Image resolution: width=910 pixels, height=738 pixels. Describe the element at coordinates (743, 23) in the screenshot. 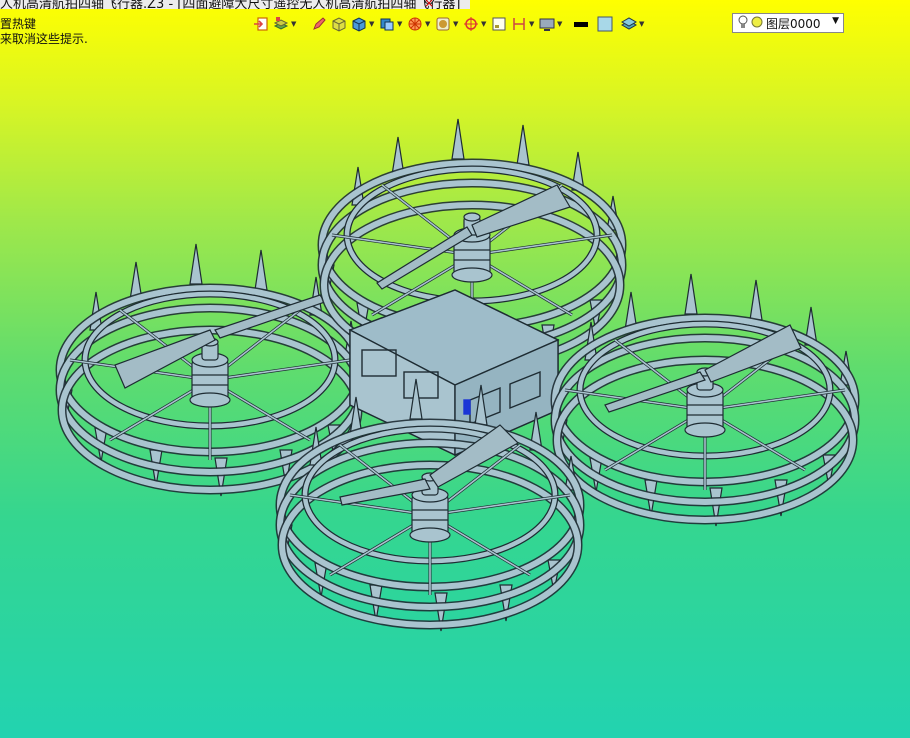

I see `lightbulb-icon` at that location.